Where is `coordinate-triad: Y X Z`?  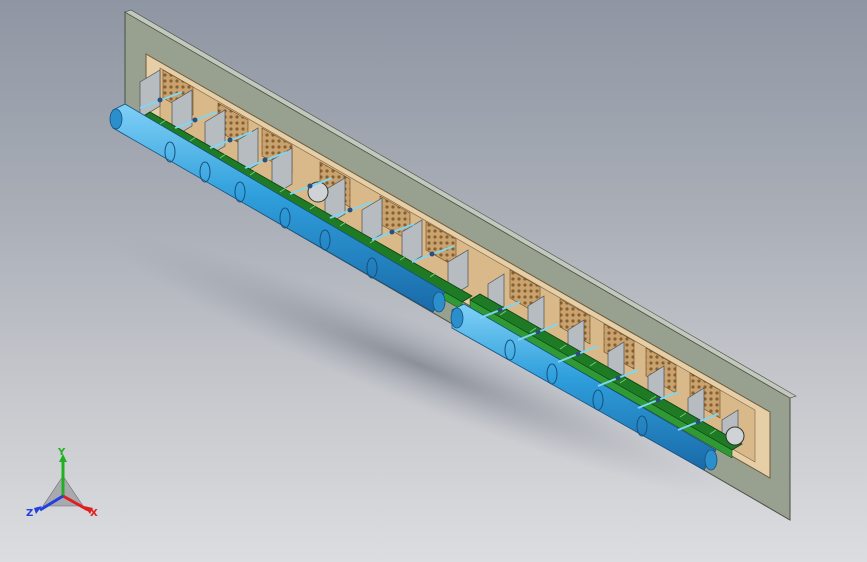
coordinate-triad: Y X Z is located at coordinates (63, 487).